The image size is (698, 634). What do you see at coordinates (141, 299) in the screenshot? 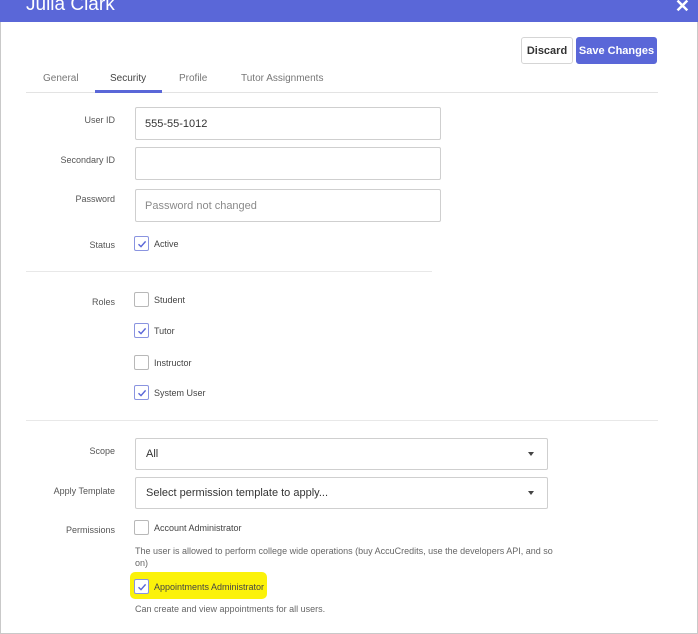
I see `role-student-checkbox` at bounding box center [141, 299].